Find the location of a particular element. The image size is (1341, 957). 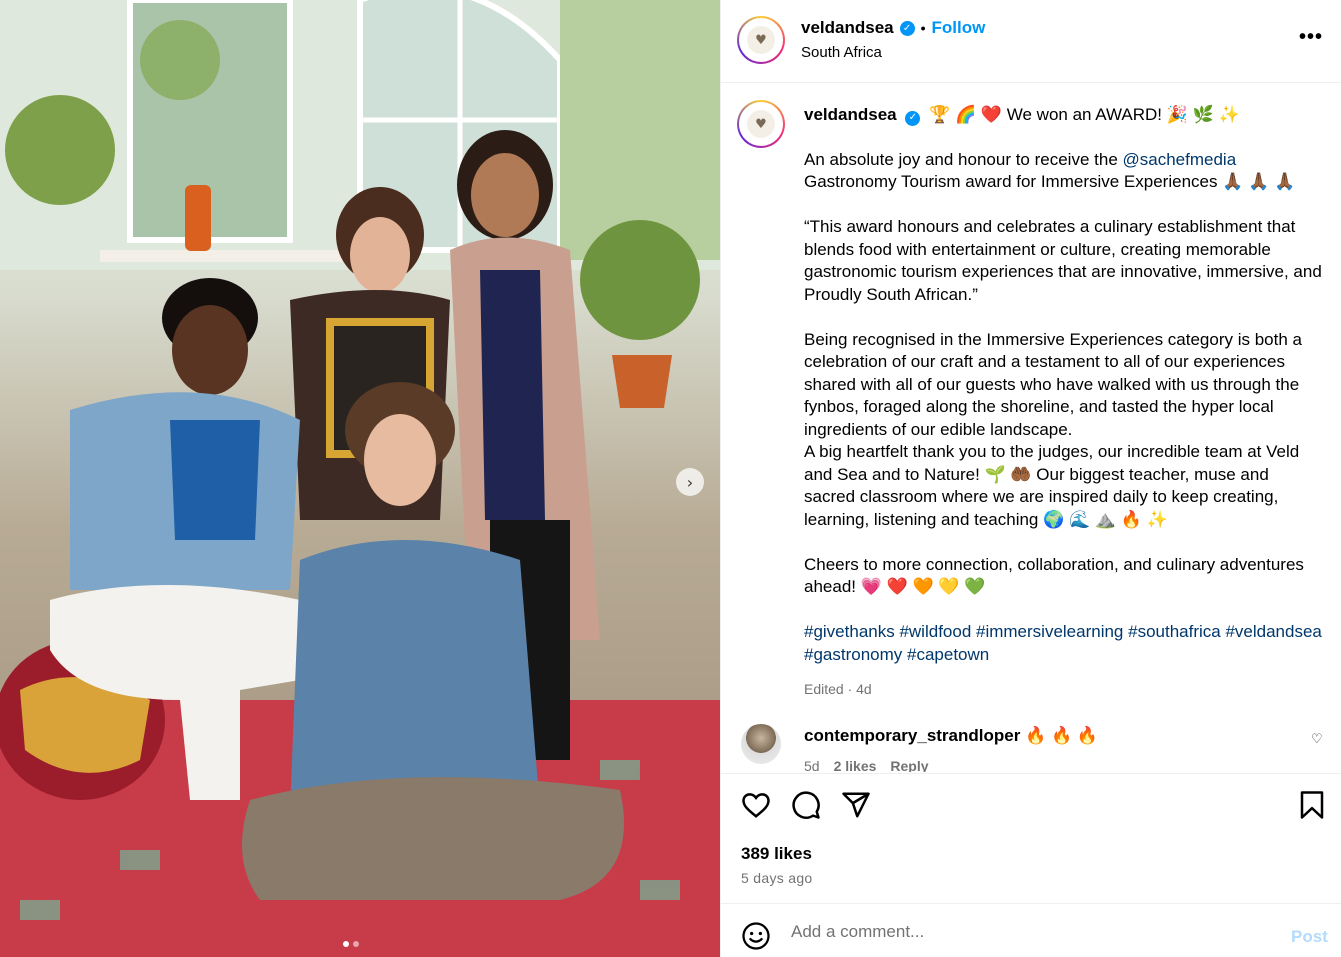

carousel-dot is located at coordinates (356, 944).